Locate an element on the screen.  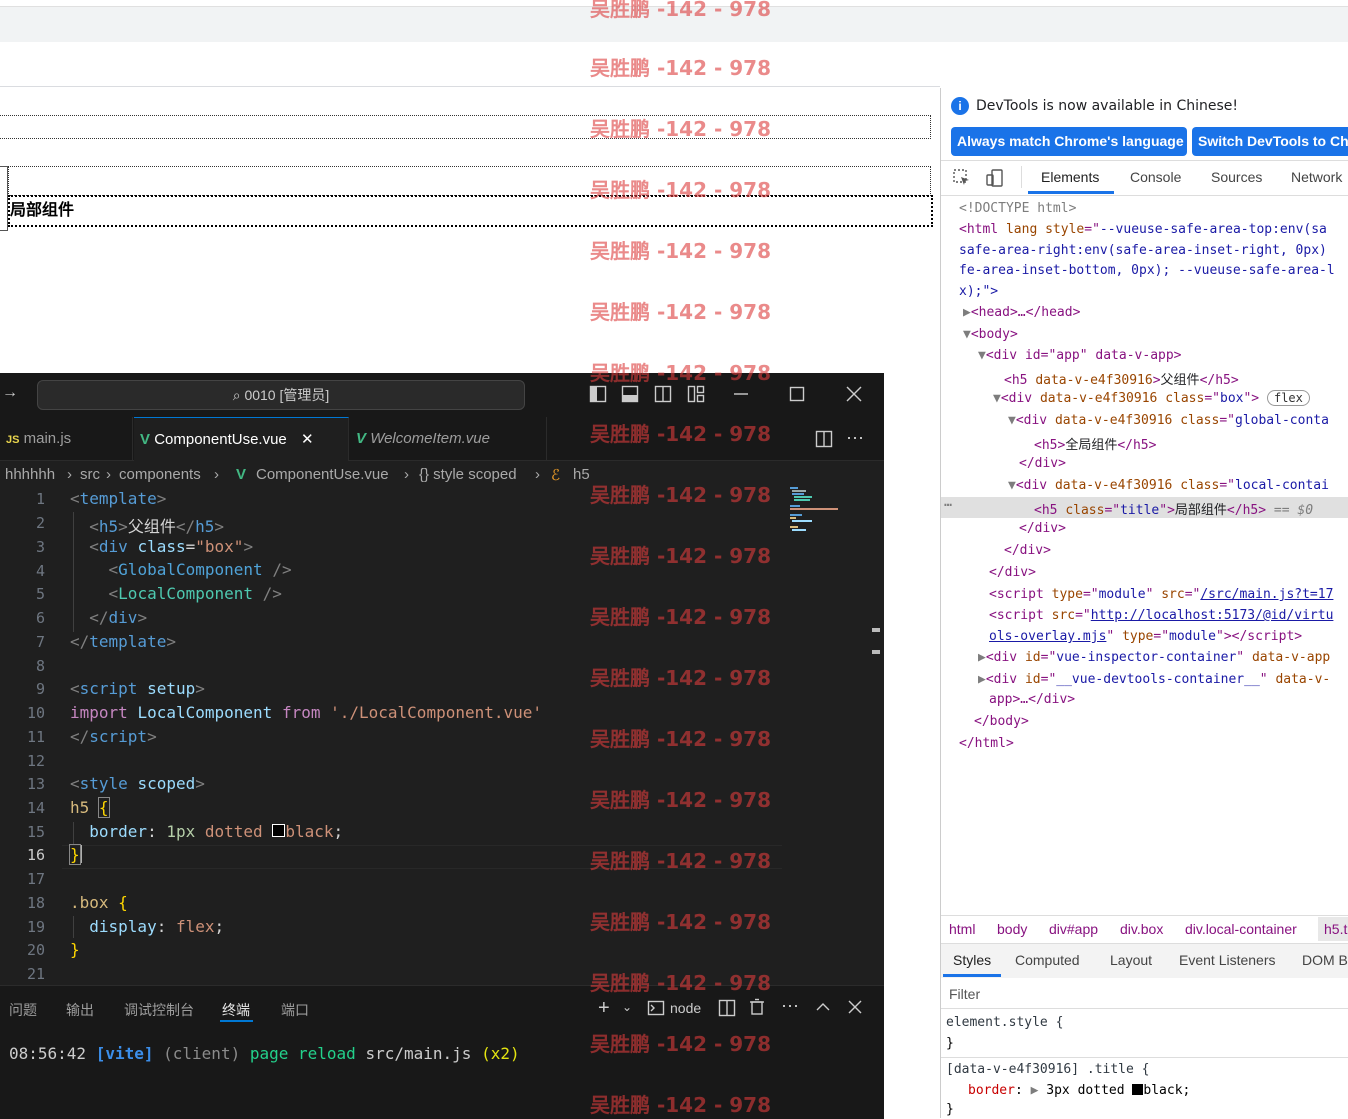
code-line-18: .box { is located at coordinates (99, 902).